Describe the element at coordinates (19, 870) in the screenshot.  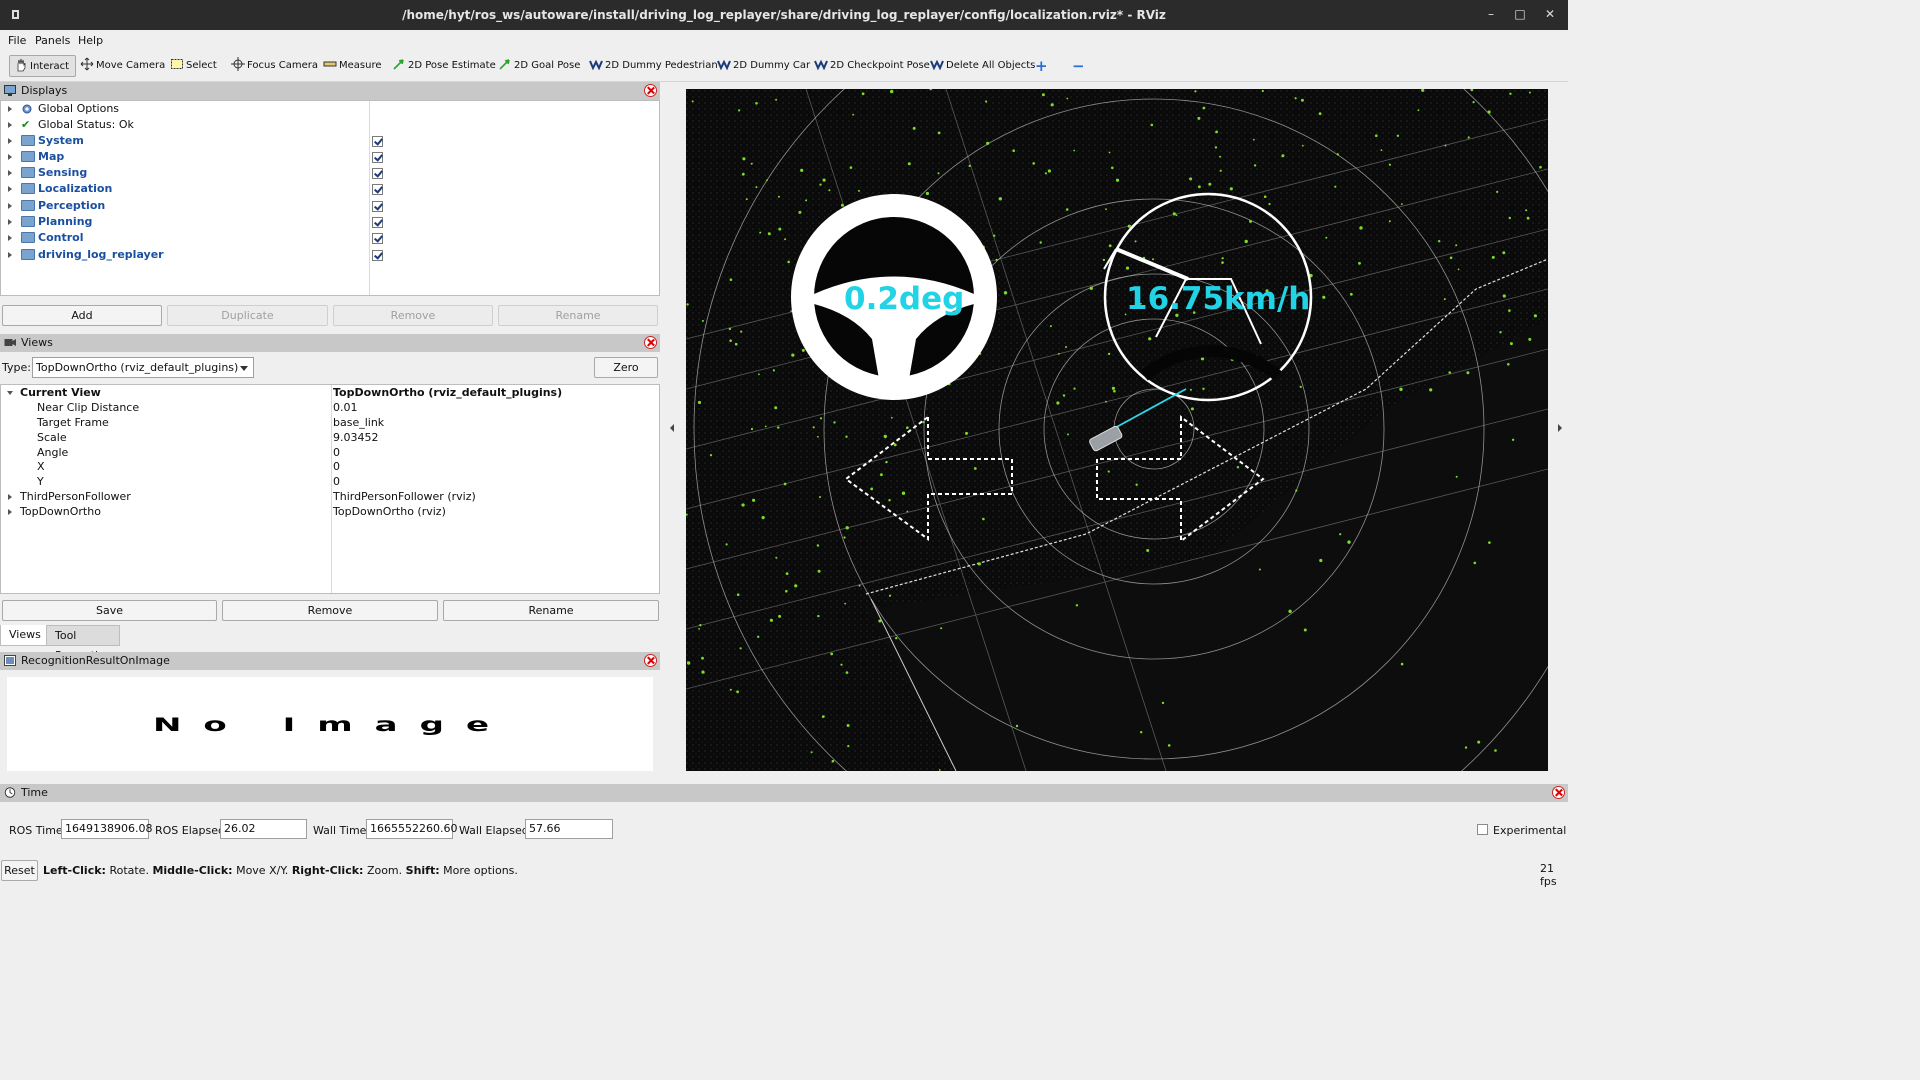
I see `reset-button: Reset` at that location.